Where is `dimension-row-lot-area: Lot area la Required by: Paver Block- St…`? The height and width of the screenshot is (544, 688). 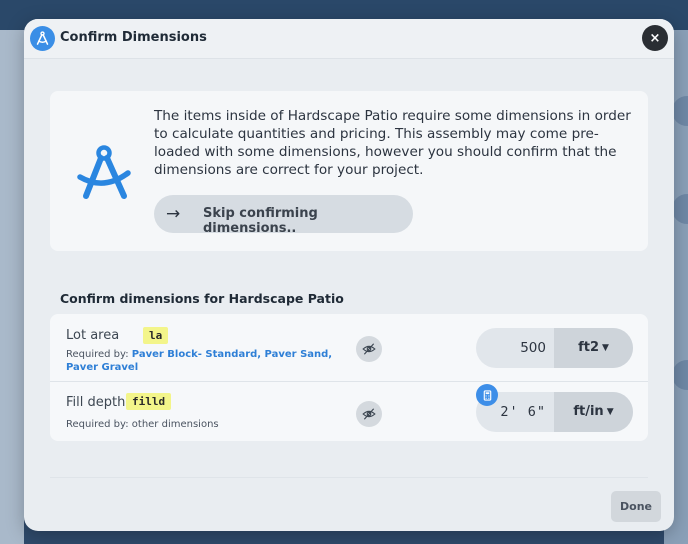 dimension-row-lot-area: Lot area la Required by: Paver Block- St… is located at coordinates (349, 348).